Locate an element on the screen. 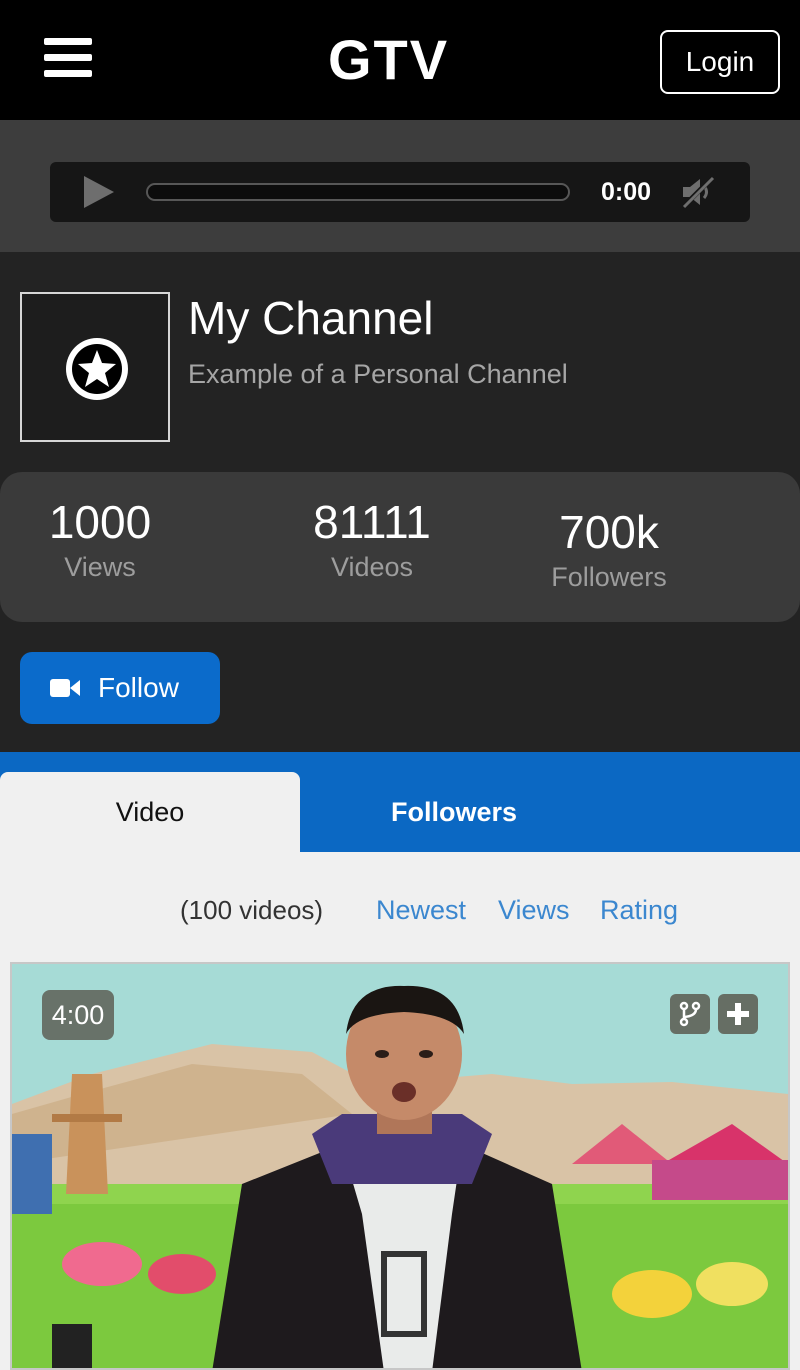 The width and height of the screenshot is (800, 1370). stat-value: 1000 is located at coordinates (100, 522).